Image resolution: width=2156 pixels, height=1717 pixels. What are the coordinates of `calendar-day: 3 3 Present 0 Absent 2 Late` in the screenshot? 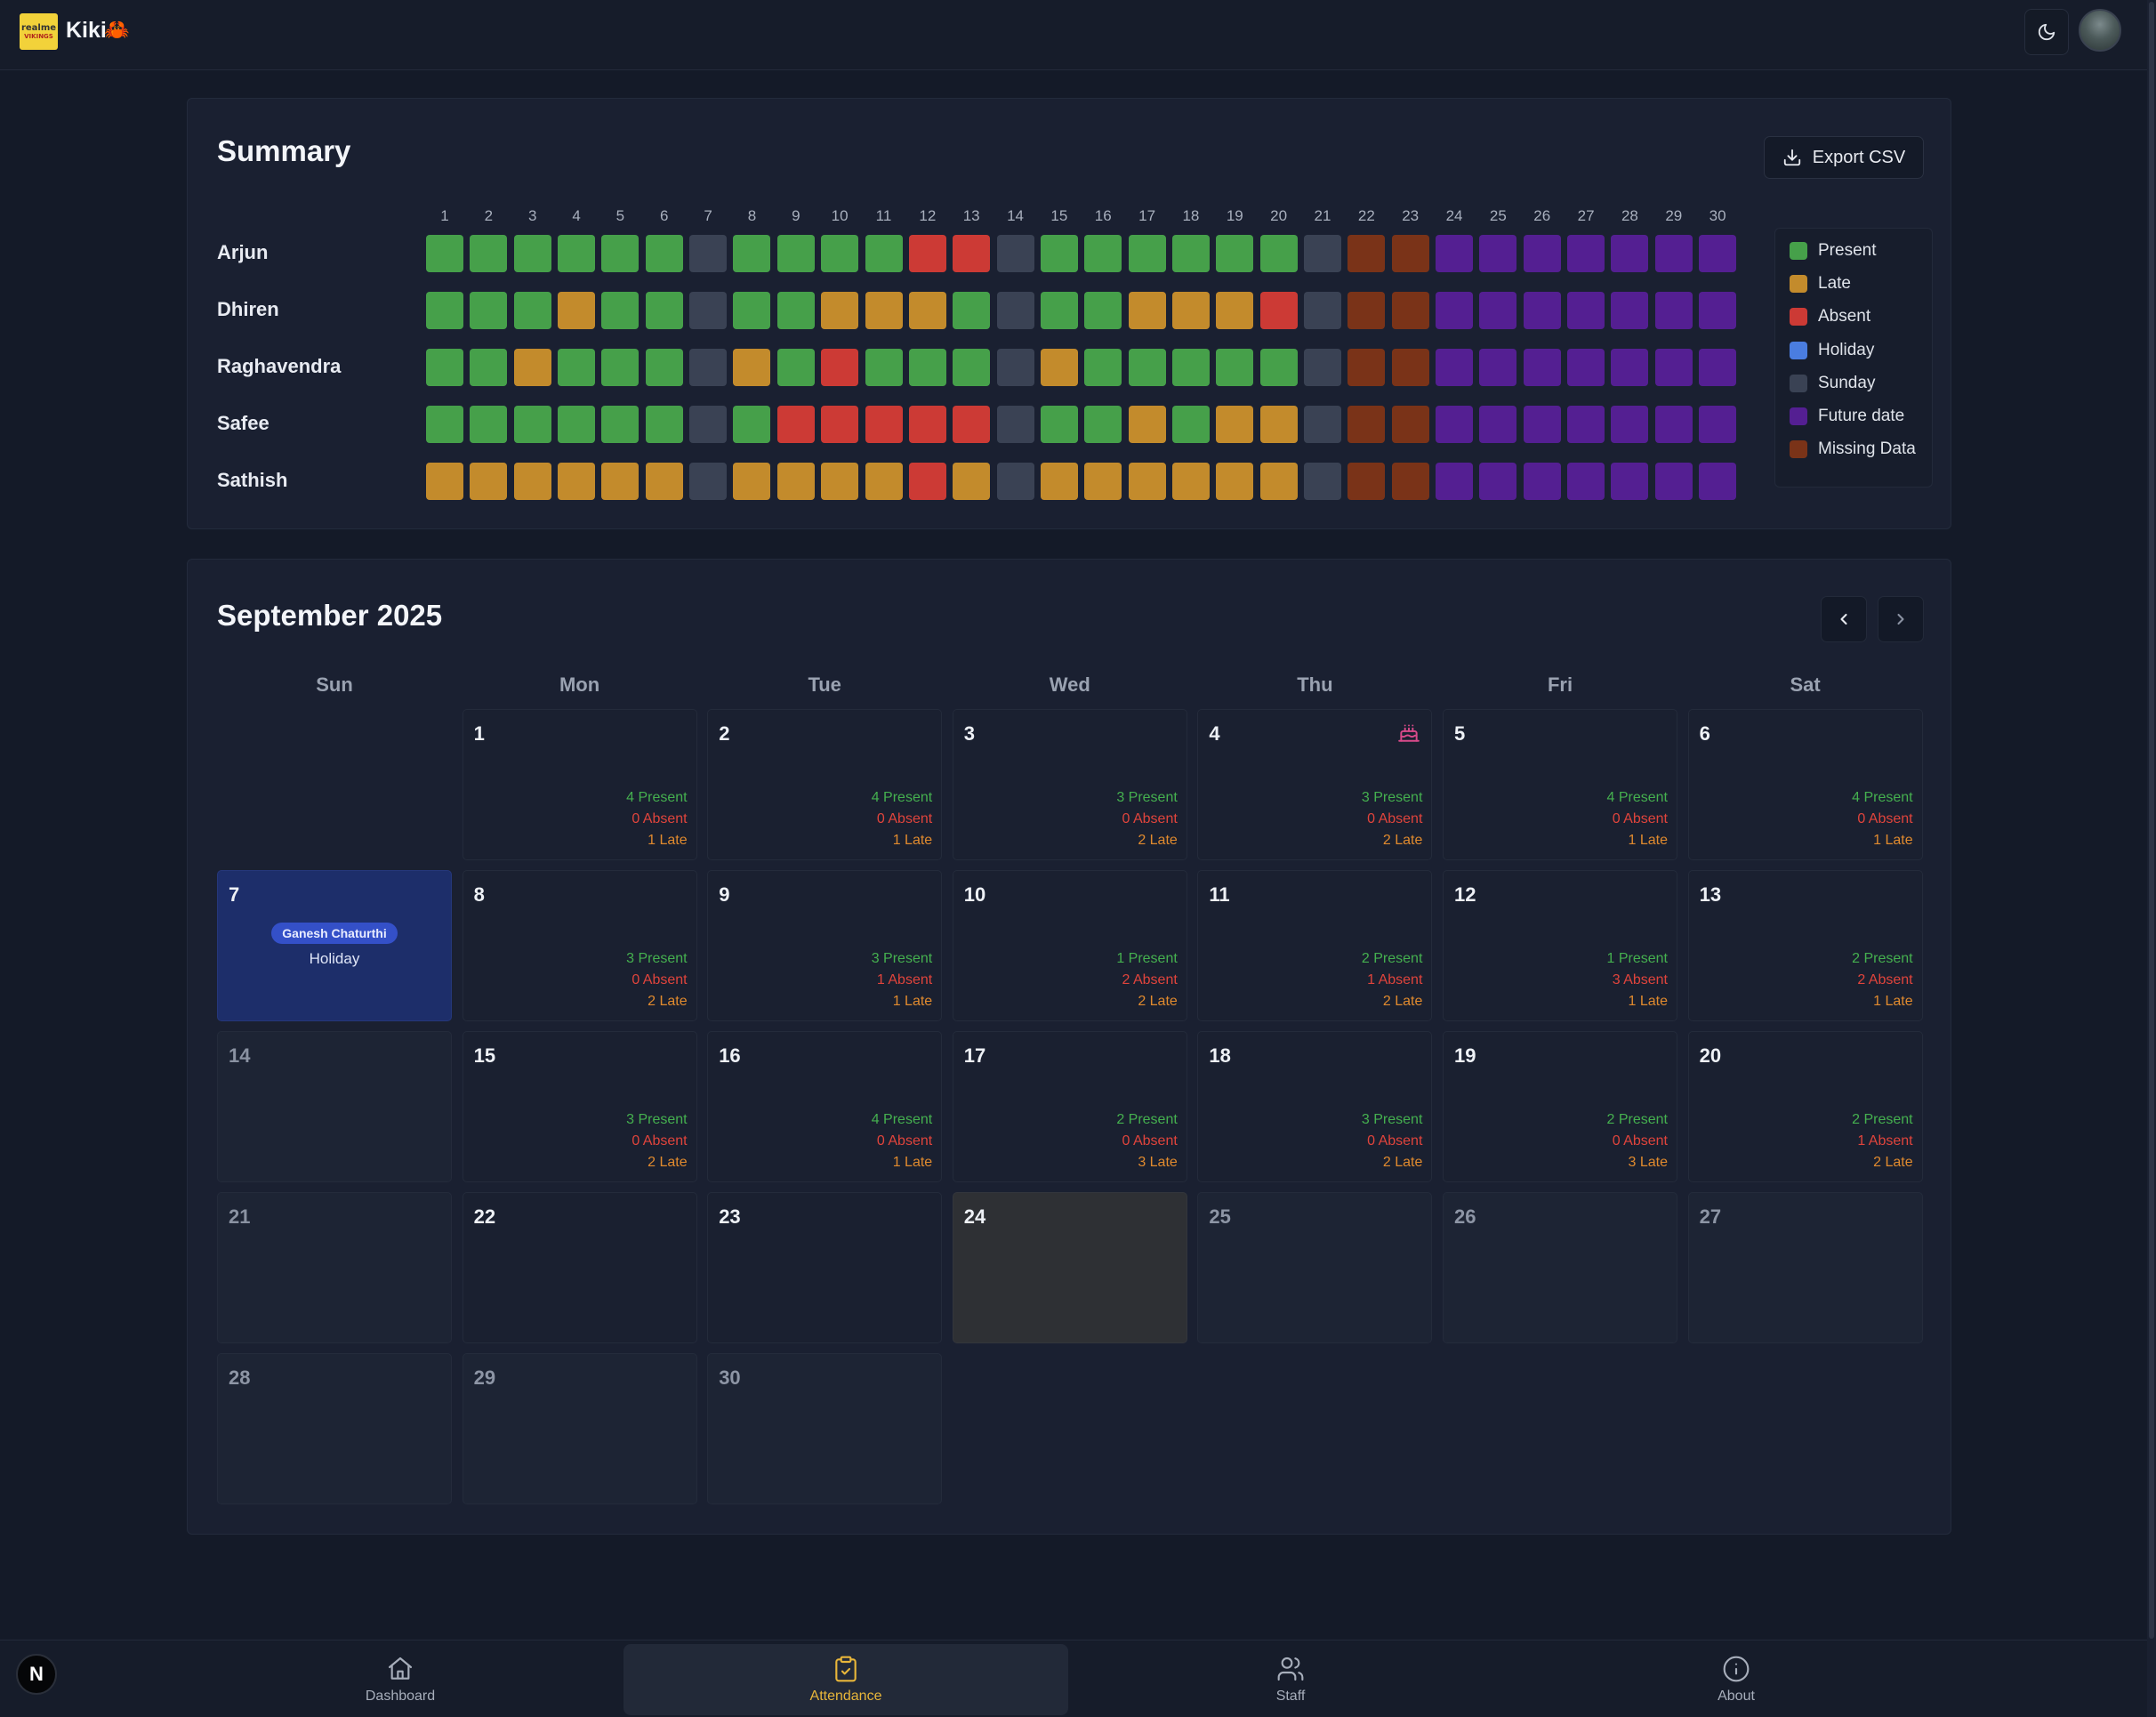 It's located at (1069, 784).